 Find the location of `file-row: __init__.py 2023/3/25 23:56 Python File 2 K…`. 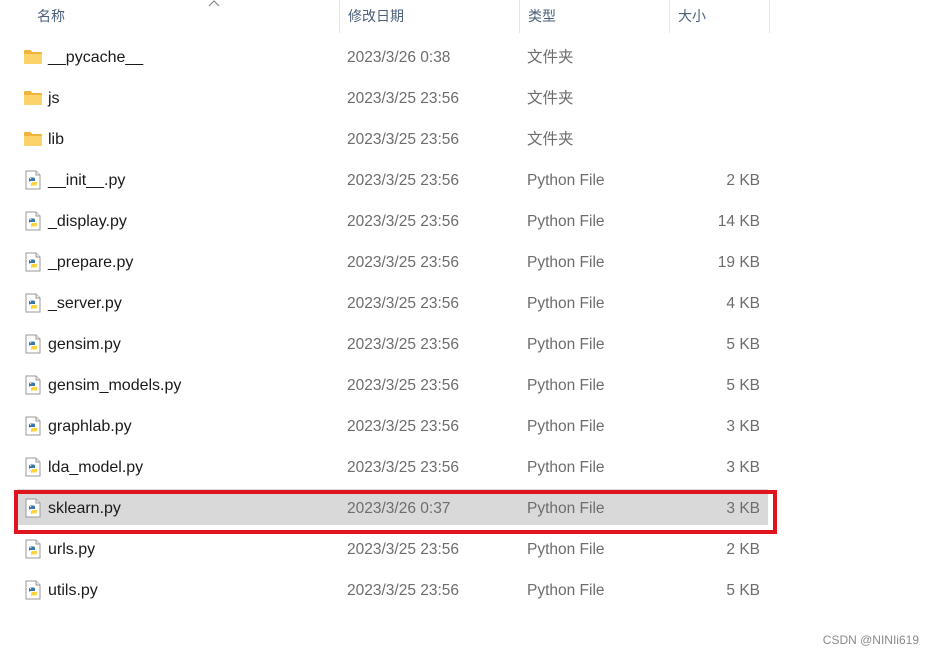

file-row: __init__.py 2023/3/25 23:56 Python File 2 K… is located at coordinates (392, 179).